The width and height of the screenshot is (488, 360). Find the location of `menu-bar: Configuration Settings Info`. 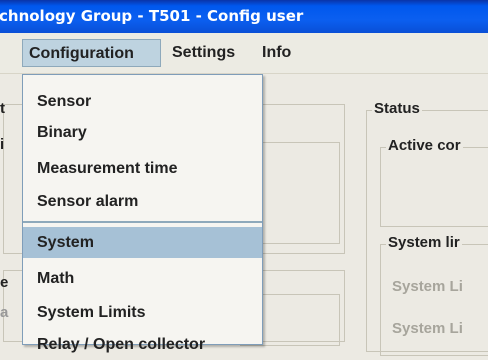

menu-bar: Configuration Settings Info is located at coordinates (244, 53).